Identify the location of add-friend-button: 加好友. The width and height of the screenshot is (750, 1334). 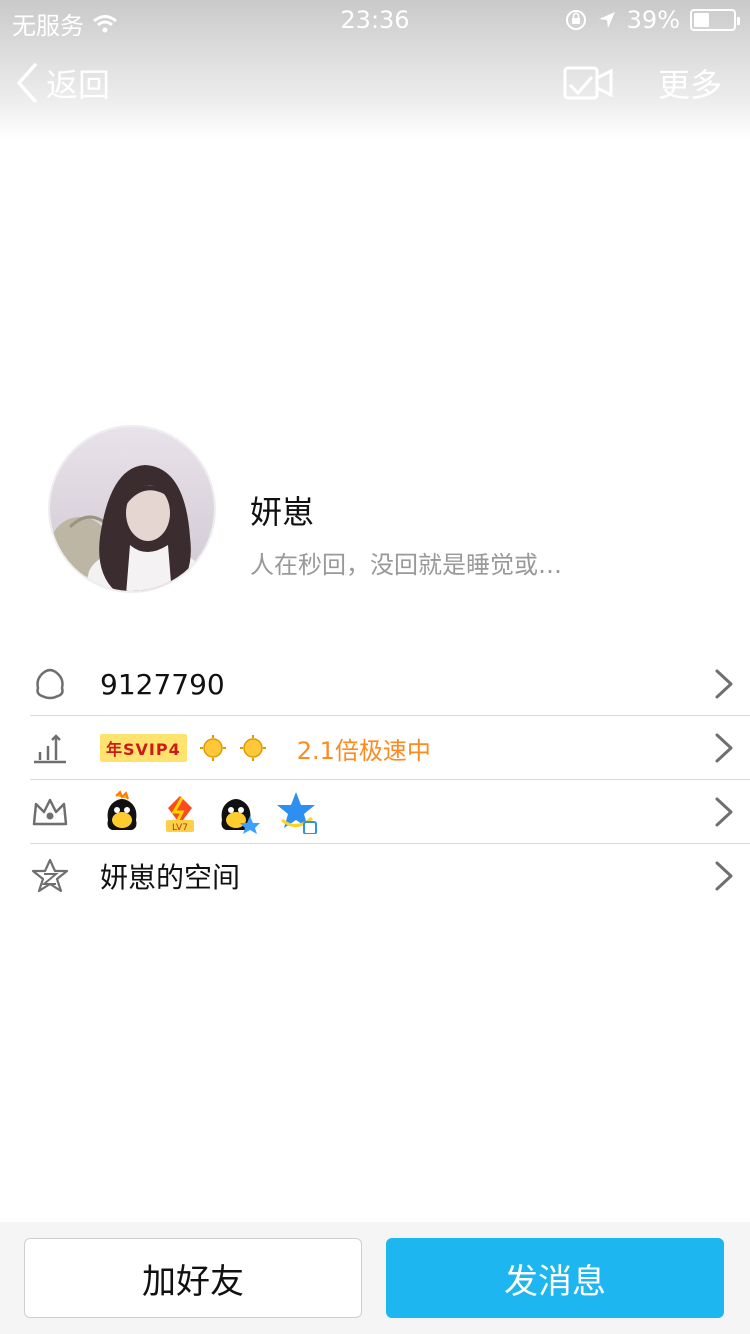
(193, 1278).